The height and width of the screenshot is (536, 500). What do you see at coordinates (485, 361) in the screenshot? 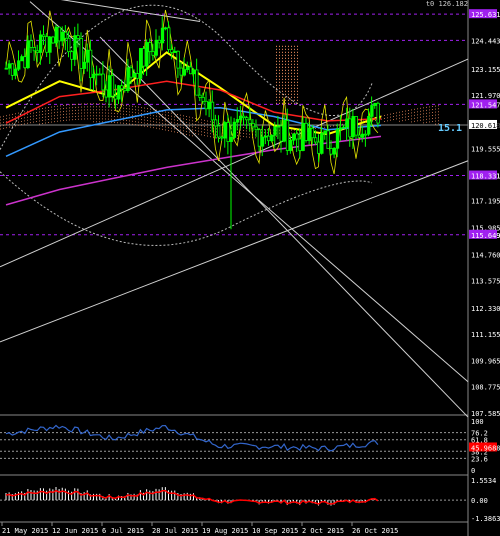
I see `price-axis-label: 109.965` at bounding box center [485, 361].